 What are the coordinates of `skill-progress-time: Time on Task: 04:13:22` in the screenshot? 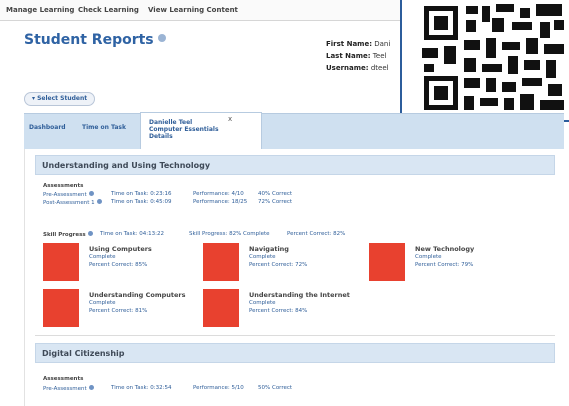 It's located at (132, 234).